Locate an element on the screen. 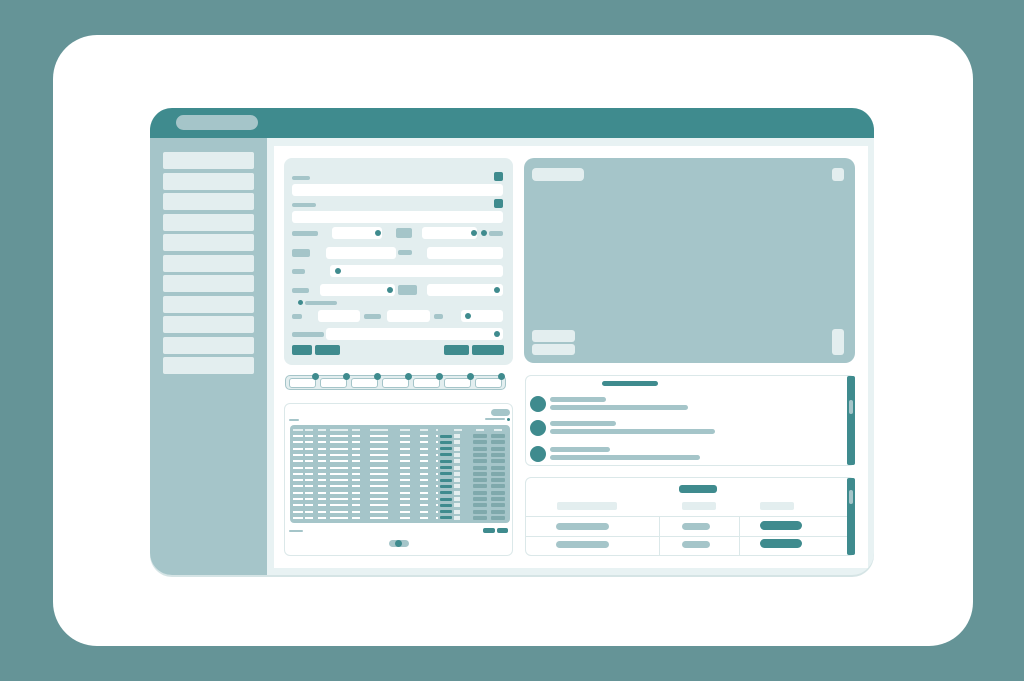 This screenshot has height=681, width=1024. next-page-button is located at coordinates (502, 530).